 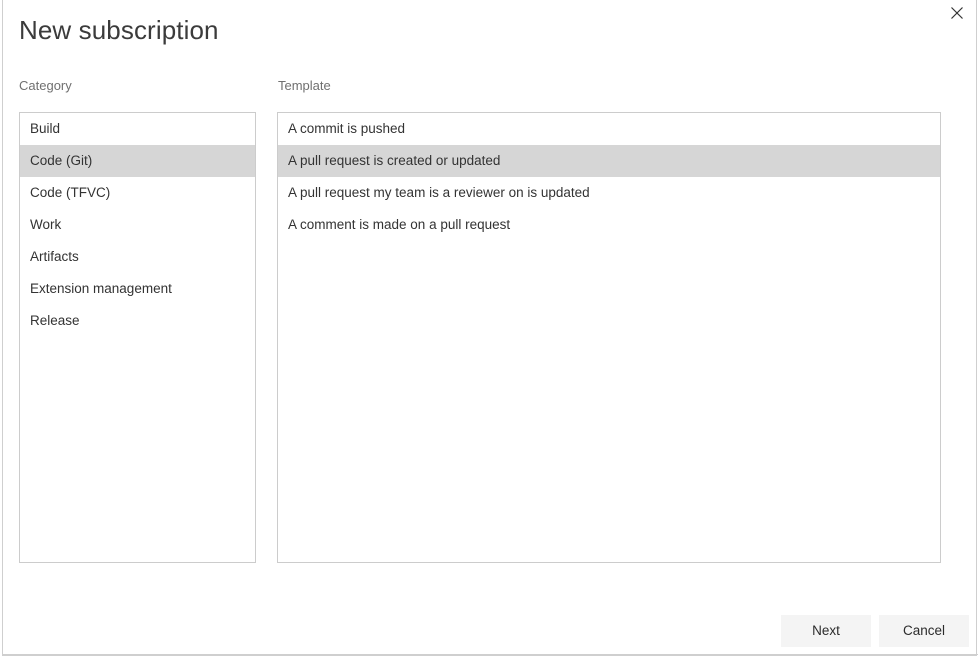 What do you see at coordinates (137, 321) in the screenshot?
I see `list-item: Release` at bounding box center [137, 321].